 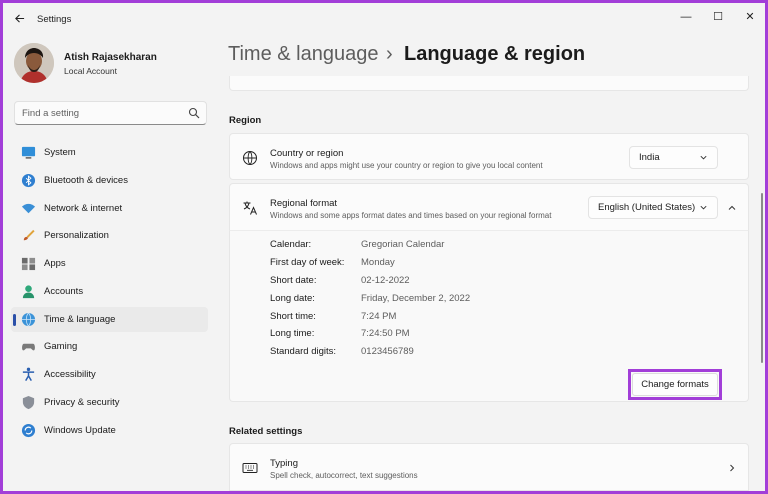 What do you see at coordinates (732, 208) in the screenshot?
I see `chevron-up-icon` at bounding box center [732, 208].